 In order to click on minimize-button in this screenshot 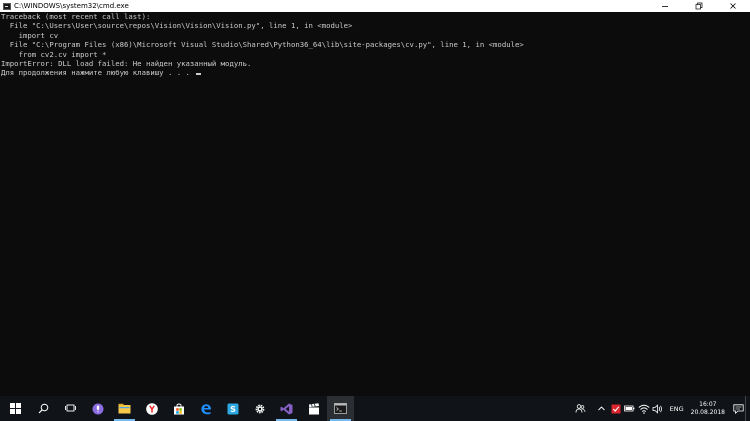, I will do `click(665, 6)`.